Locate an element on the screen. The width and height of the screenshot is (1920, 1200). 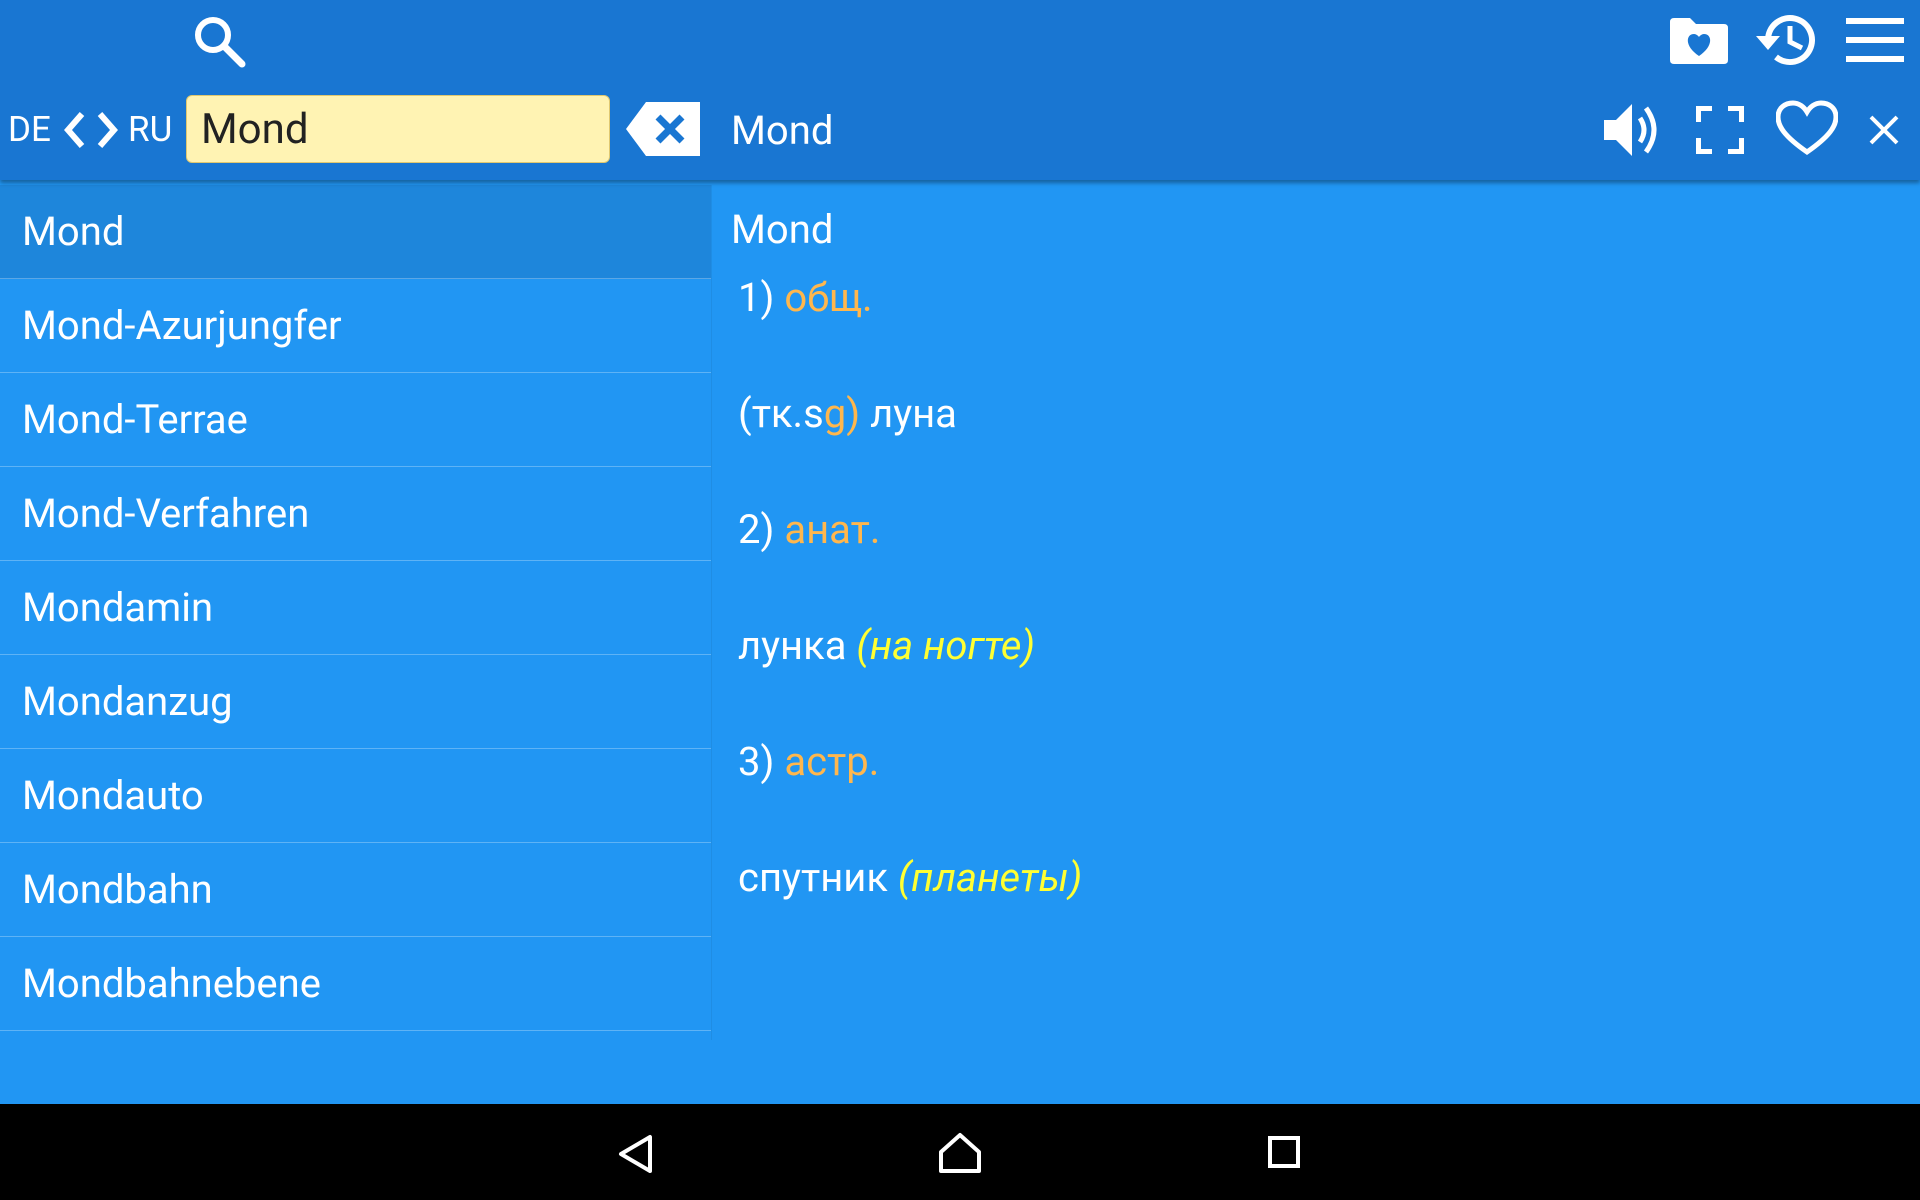
translation-line: лунка (на ногте) is located at coordinates (1309, 676).